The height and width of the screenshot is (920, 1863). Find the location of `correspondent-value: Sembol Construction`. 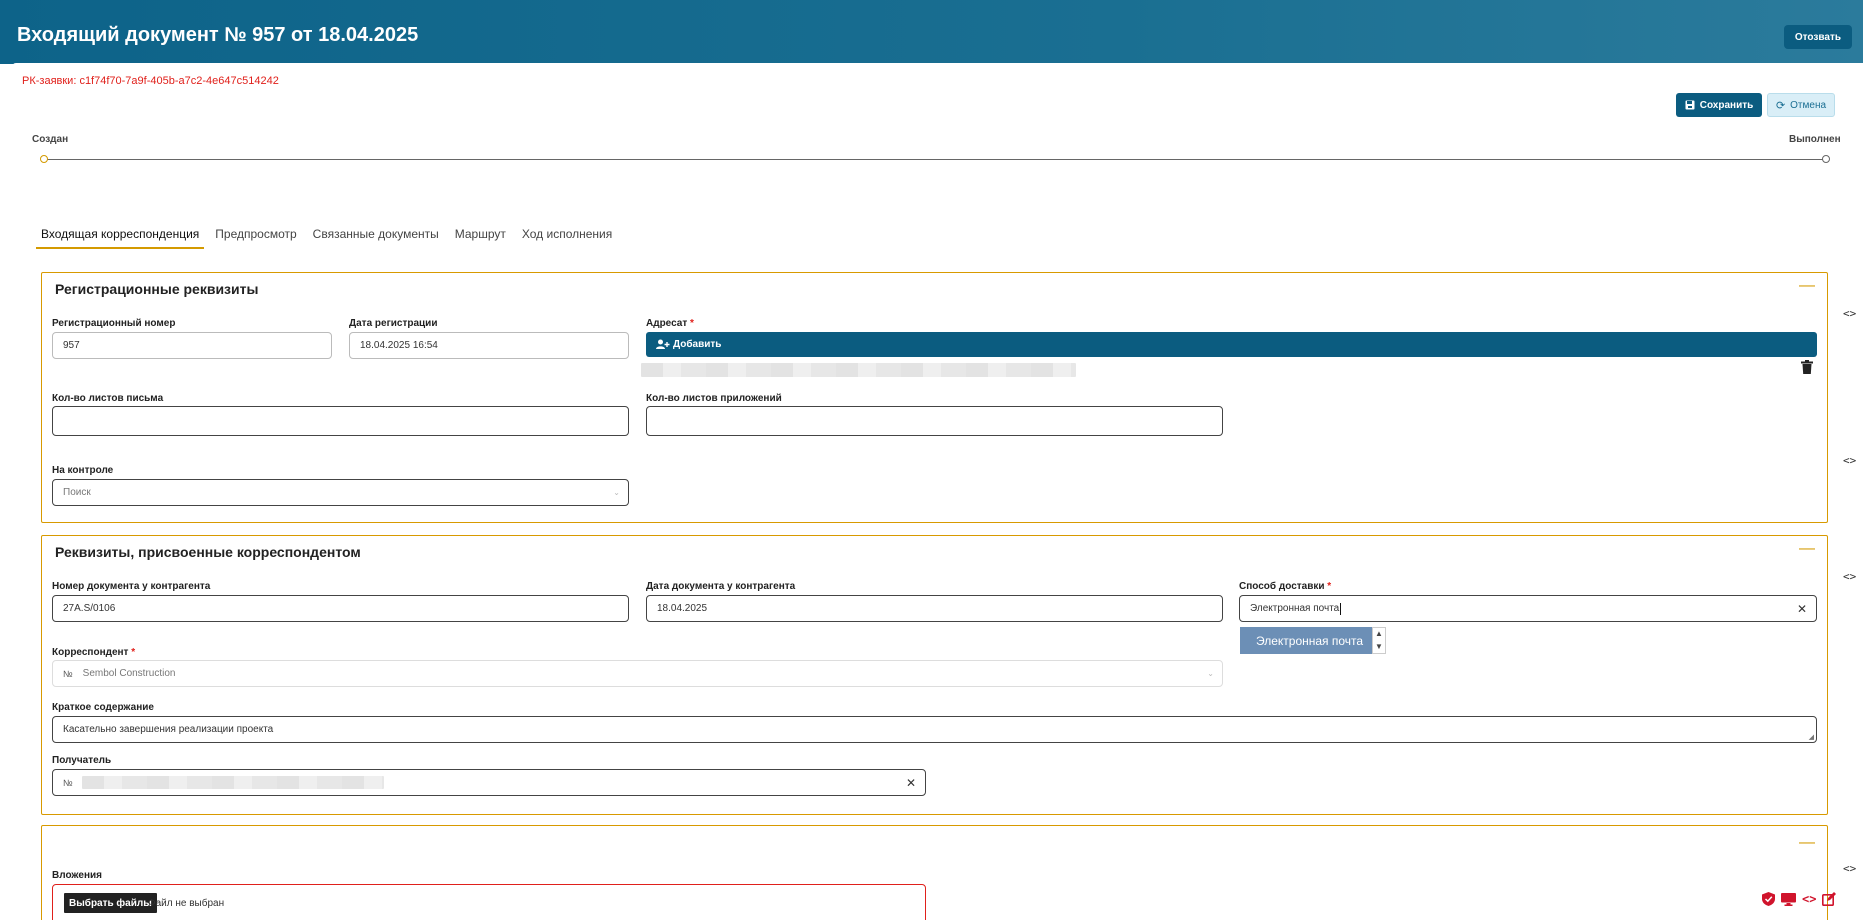

correspondent-value: Sembol Construction is located at coordinates (129, 673).